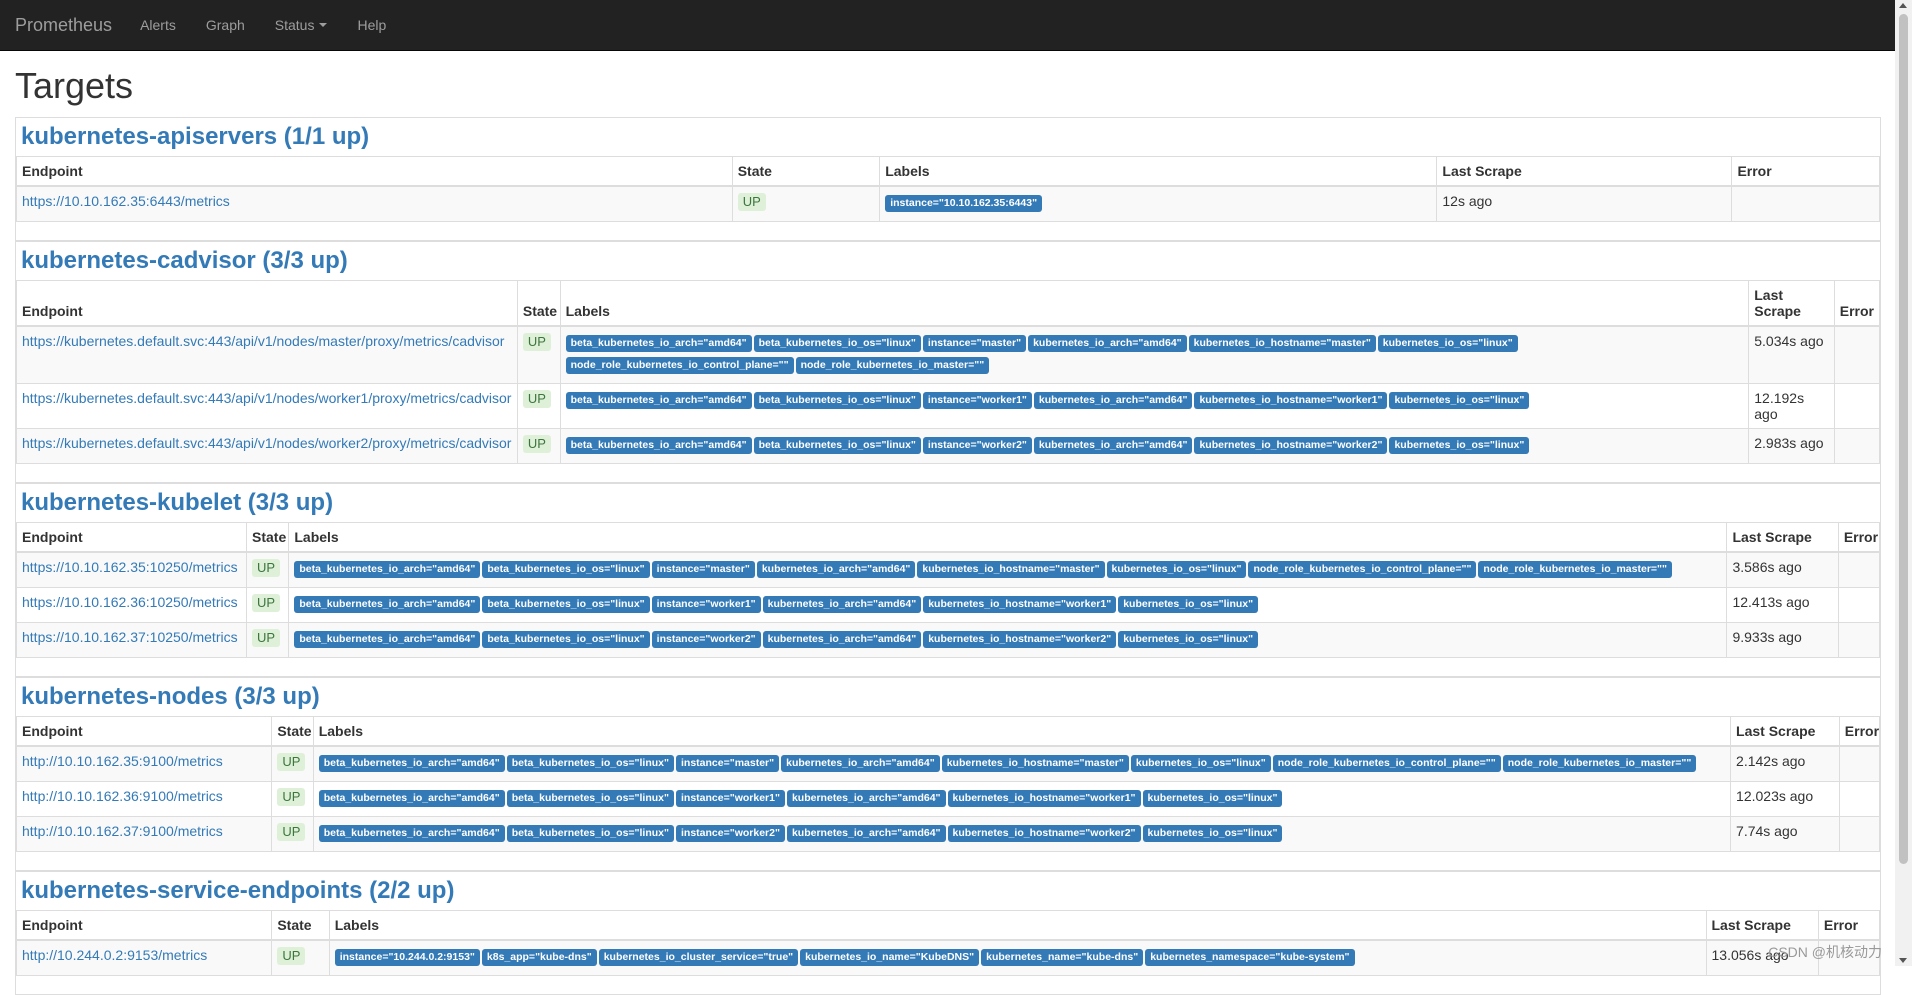 The height and width of the screenshot is (995, 1912). What do you see at coordinates (158, 25) in the screenshot?
I see `nav-alerts: Alerts` at bounding box center [158, 25].